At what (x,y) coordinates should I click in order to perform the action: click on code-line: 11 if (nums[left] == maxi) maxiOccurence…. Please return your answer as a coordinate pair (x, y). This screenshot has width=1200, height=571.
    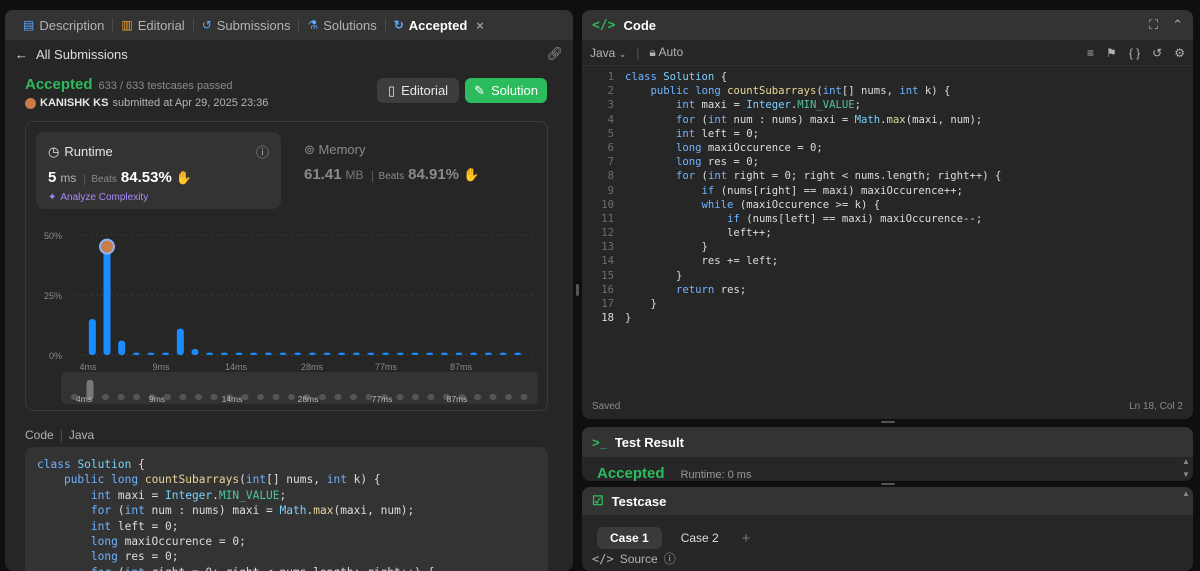
    Looking at the image, I should click on (887, 219).